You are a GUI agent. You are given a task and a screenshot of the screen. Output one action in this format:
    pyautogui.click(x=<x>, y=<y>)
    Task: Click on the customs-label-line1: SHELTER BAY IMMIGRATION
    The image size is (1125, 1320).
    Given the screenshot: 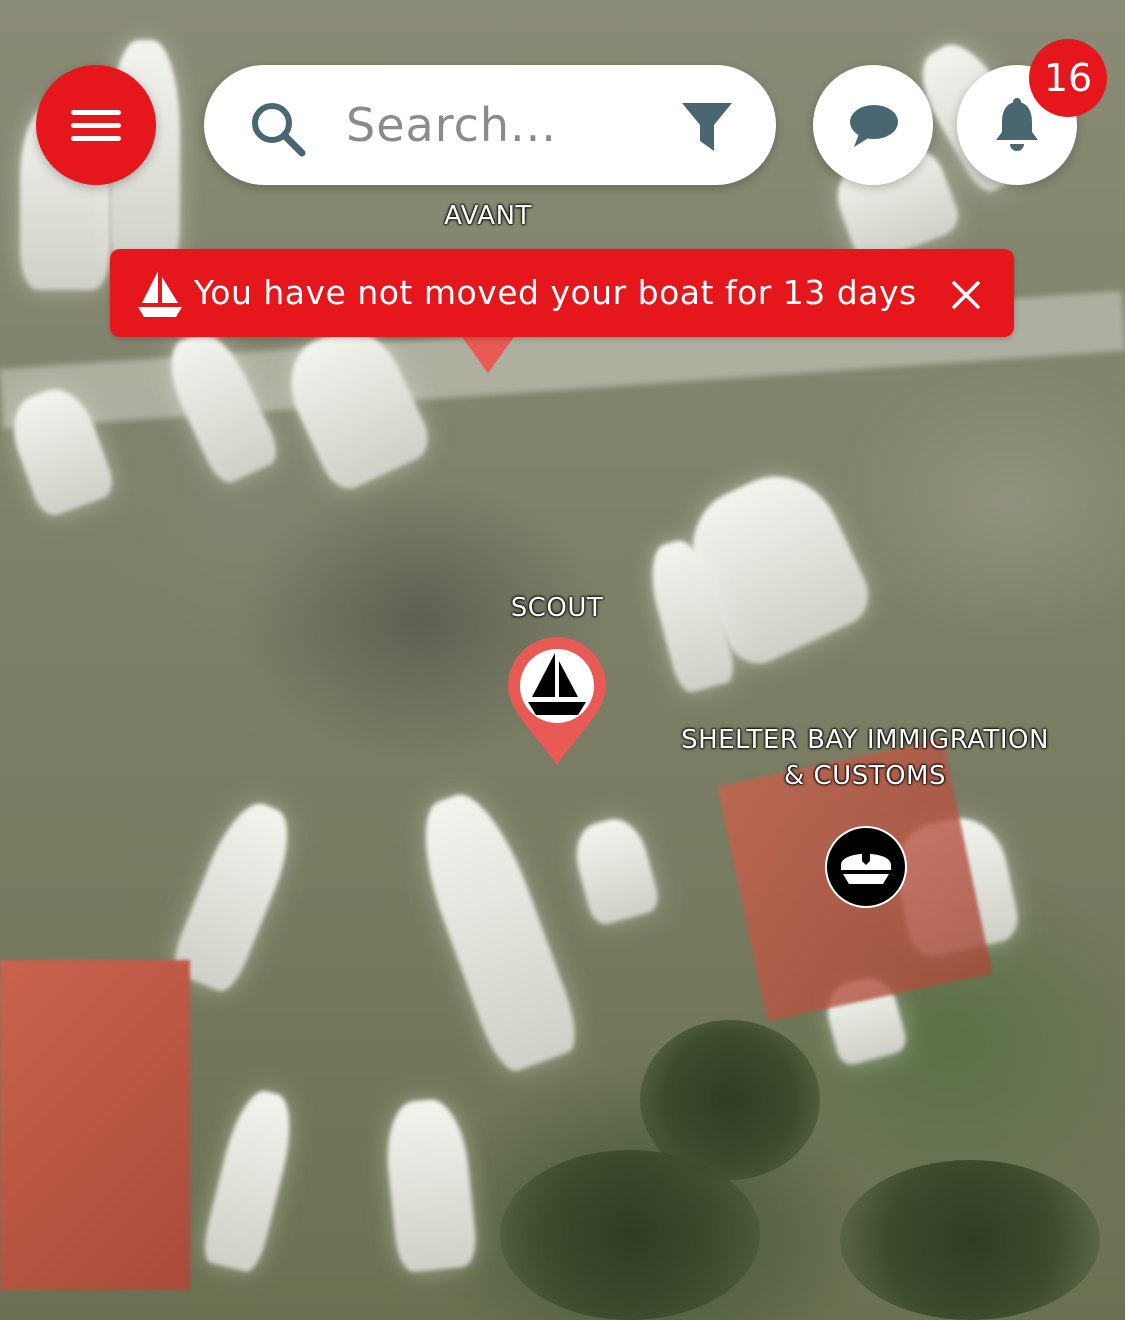 What is the action you would take?
    pyautogui.click(x=865, y=740)
    